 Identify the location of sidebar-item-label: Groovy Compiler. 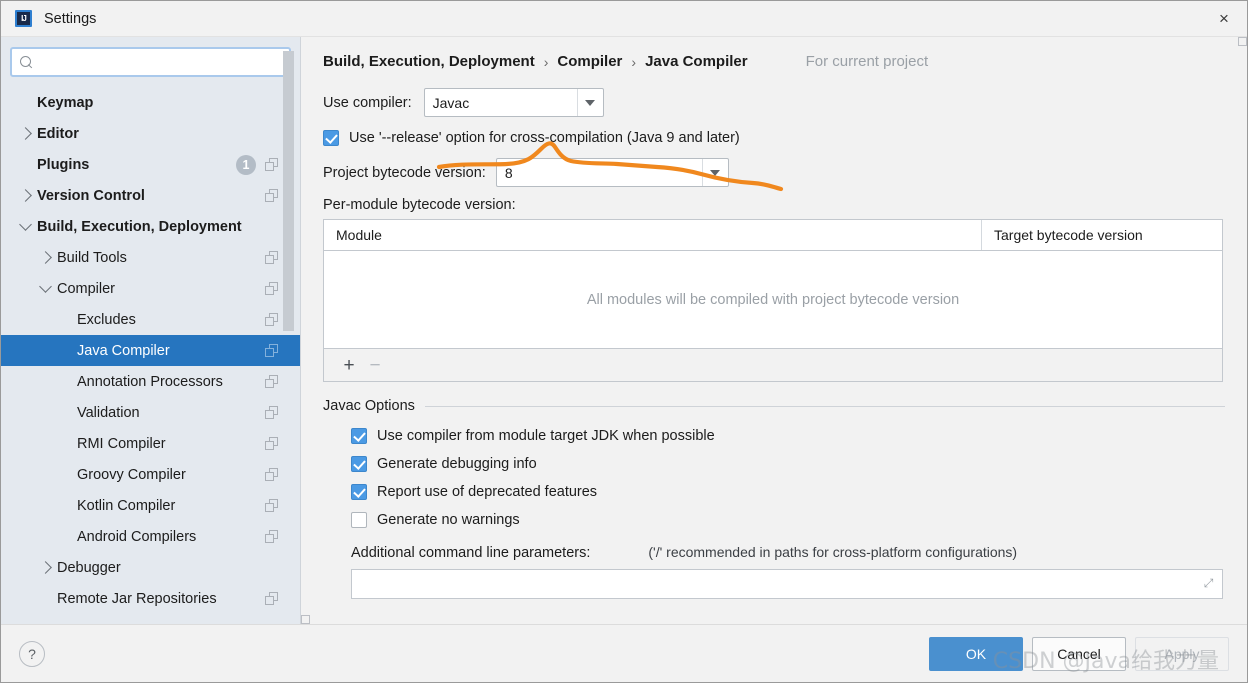
(131, 474).